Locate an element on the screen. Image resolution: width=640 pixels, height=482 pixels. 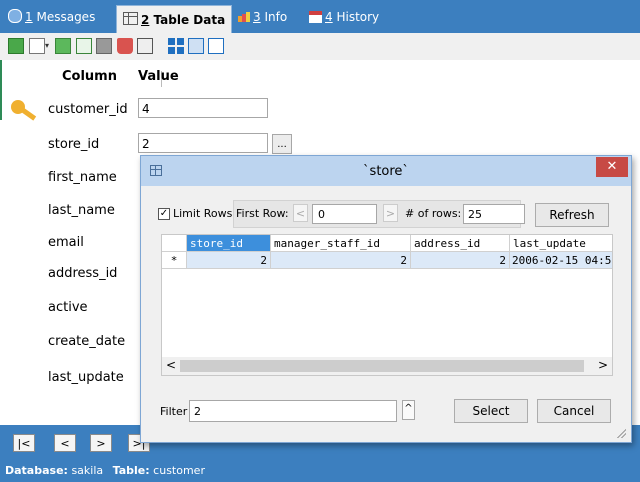
first-row-prev-button: < is located at coordinates (300, 213).